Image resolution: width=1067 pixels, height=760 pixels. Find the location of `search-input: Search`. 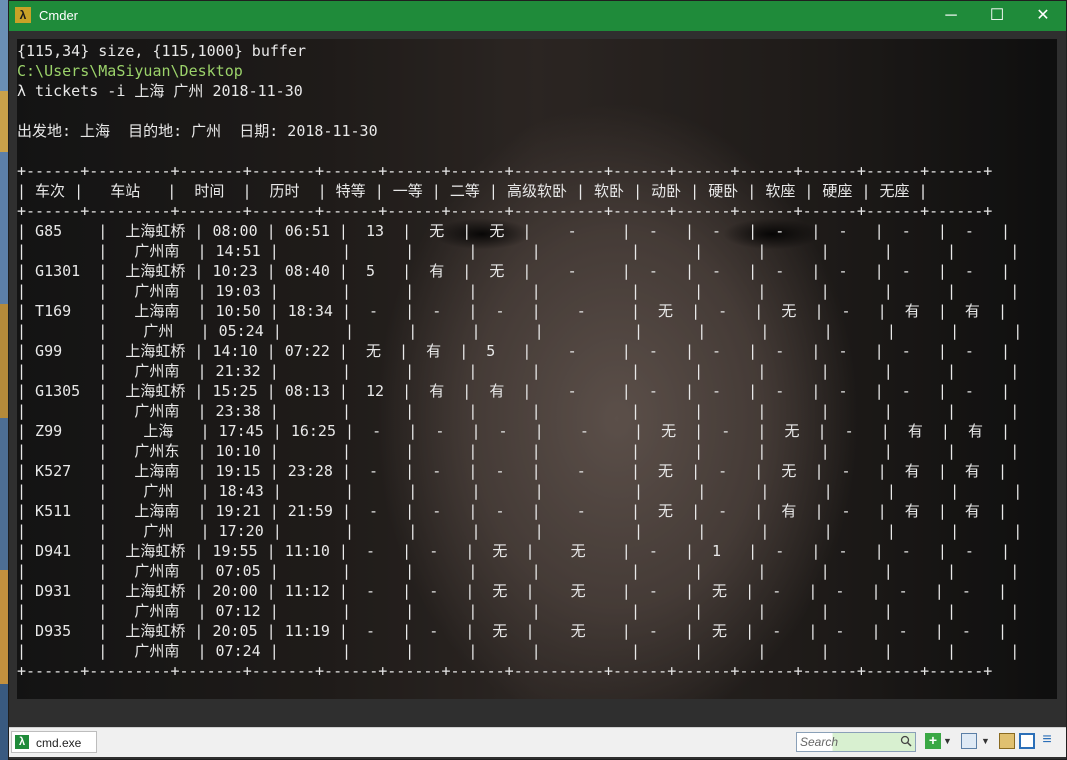

search-input: Search is located at coordinates (856, 742).